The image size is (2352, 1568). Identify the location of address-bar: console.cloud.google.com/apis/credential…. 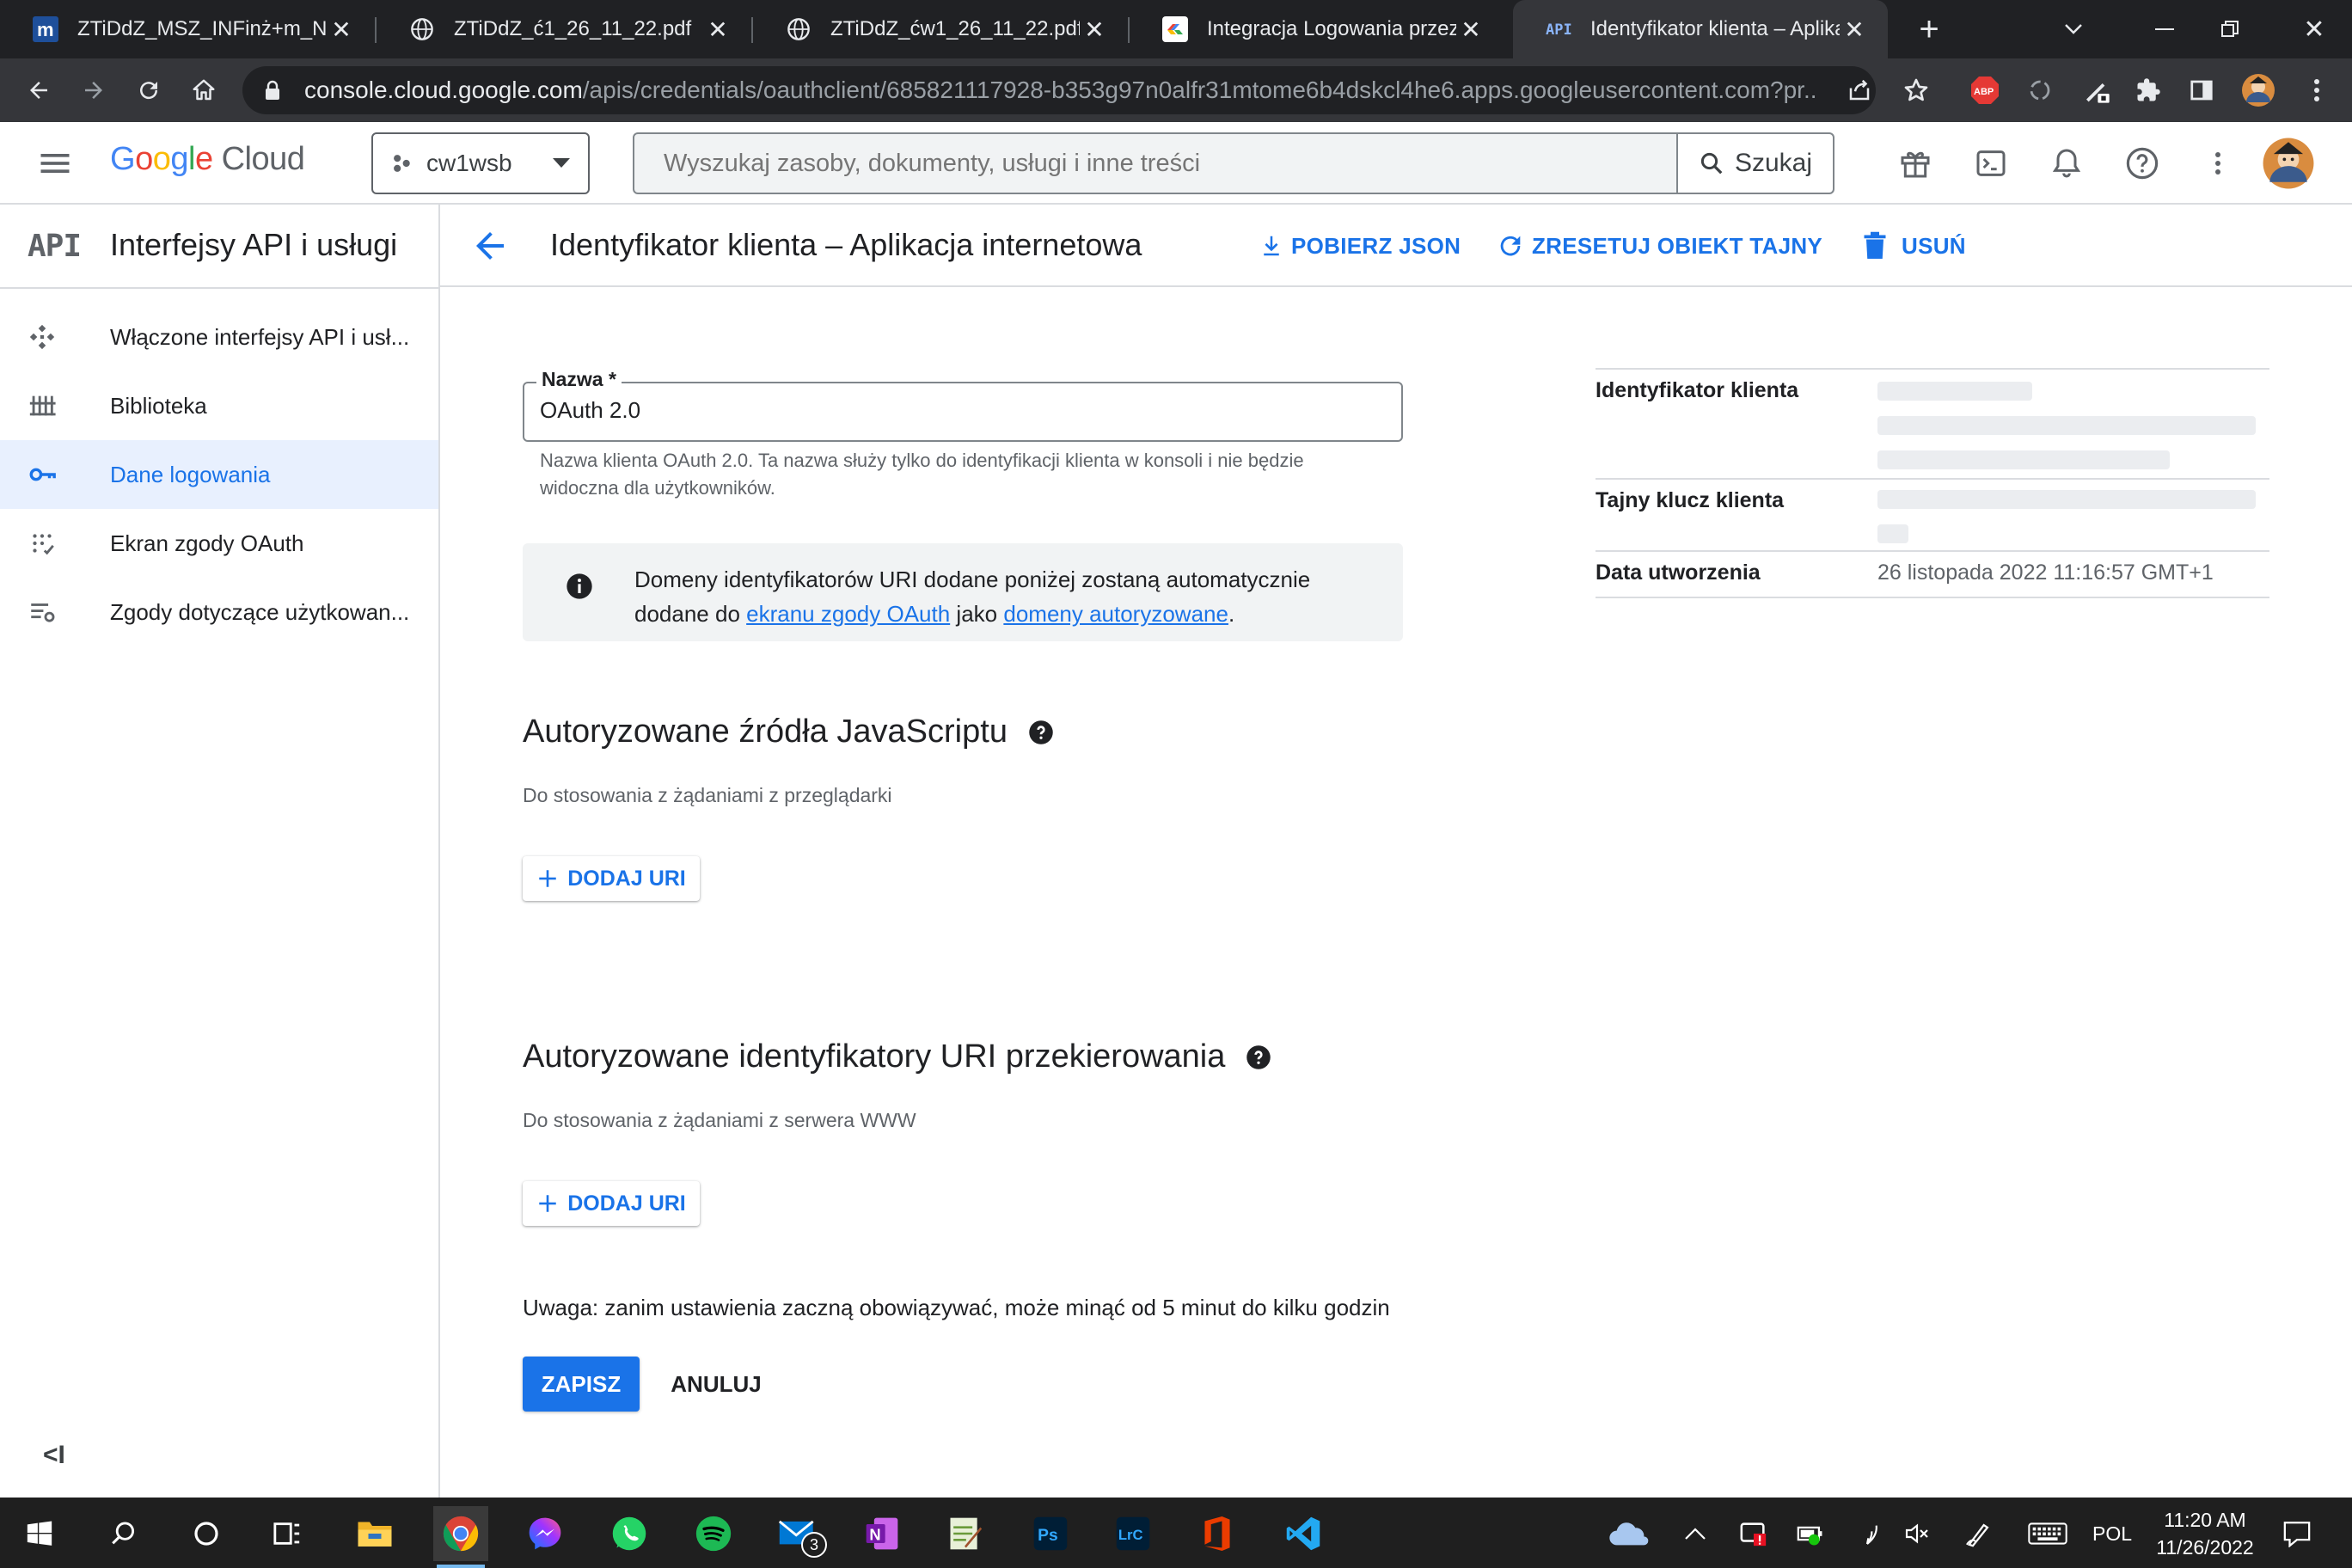
(1059, 90).